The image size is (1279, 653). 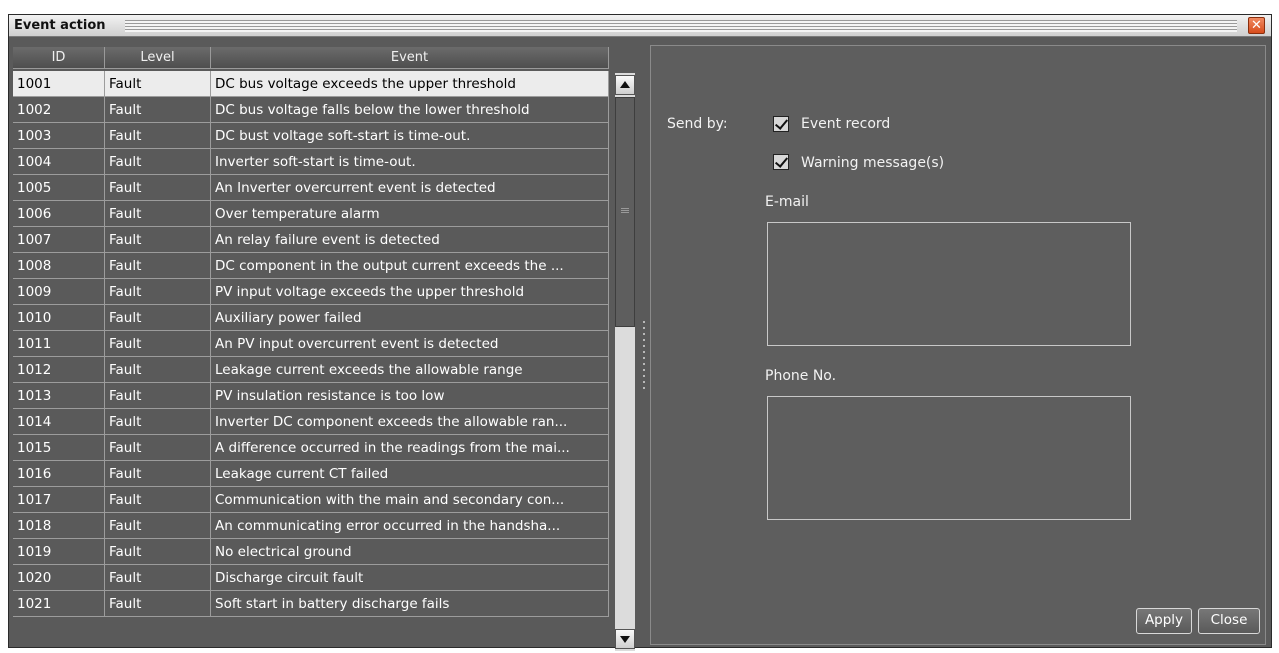 I want to click on cell-id: 1012, so click(x=59, y=370).